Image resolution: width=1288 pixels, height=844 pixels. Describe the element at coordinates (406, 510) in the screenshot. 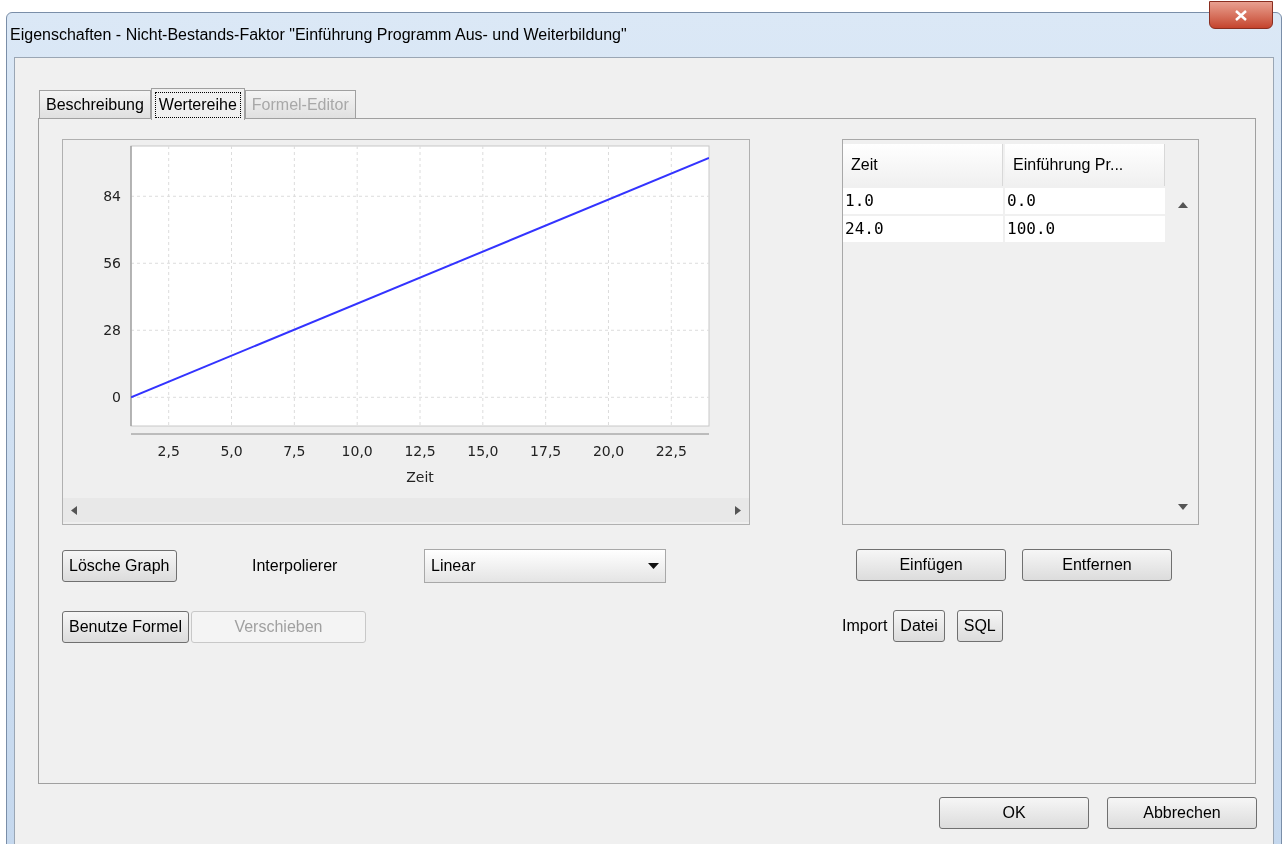

I see `horizontal-scrollbar` at that location.